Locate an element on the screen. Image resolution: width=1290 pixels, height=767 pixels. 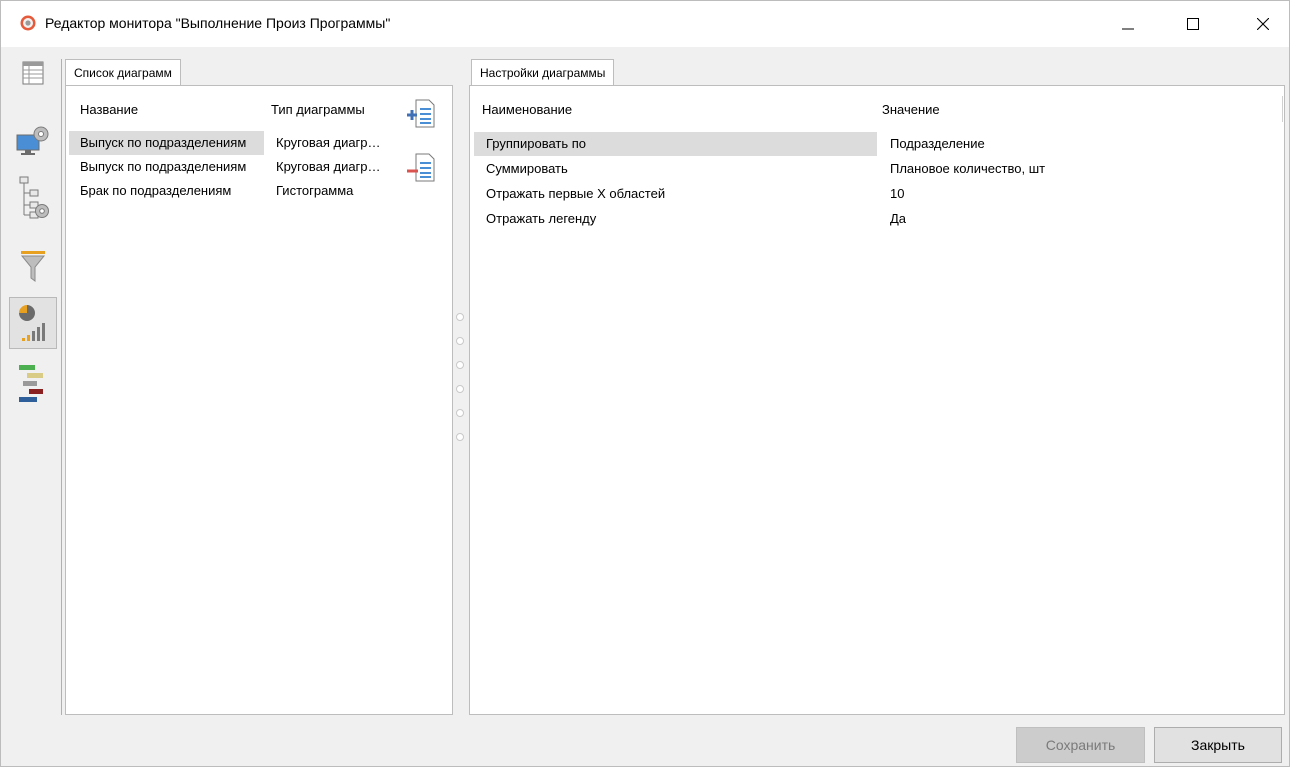
monitor-settings-icon is located at coordinates (32, 140).